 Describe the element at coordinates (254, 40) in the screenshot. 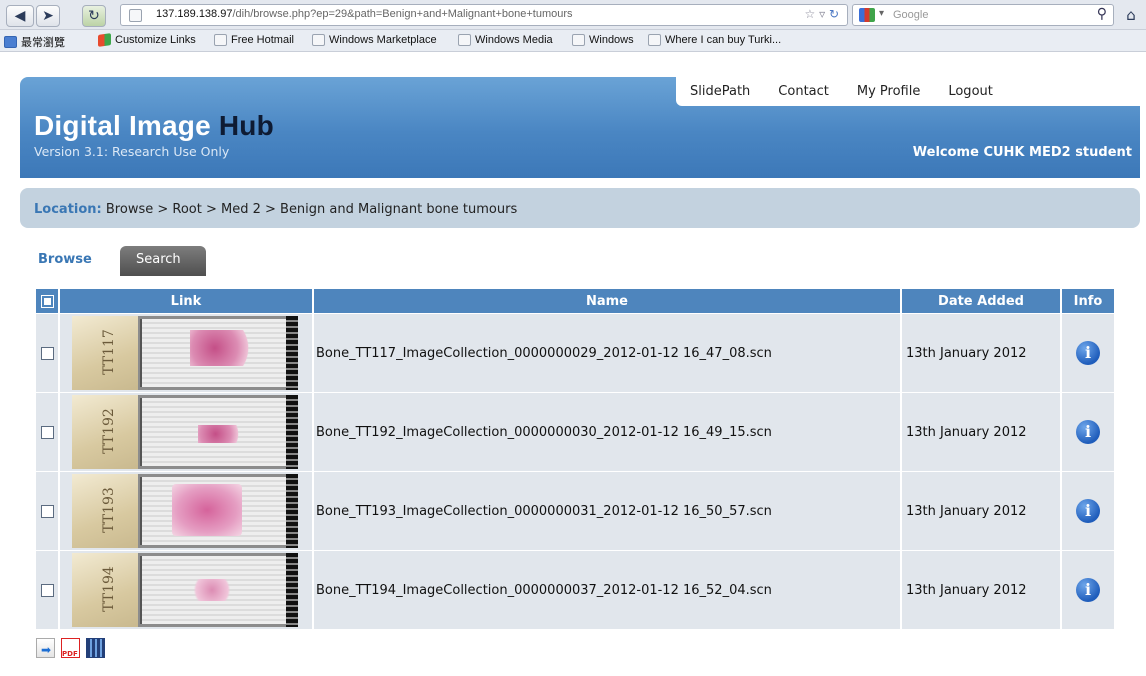

I see `bookmark-free-hotmail: Free Hotmail` at that location.